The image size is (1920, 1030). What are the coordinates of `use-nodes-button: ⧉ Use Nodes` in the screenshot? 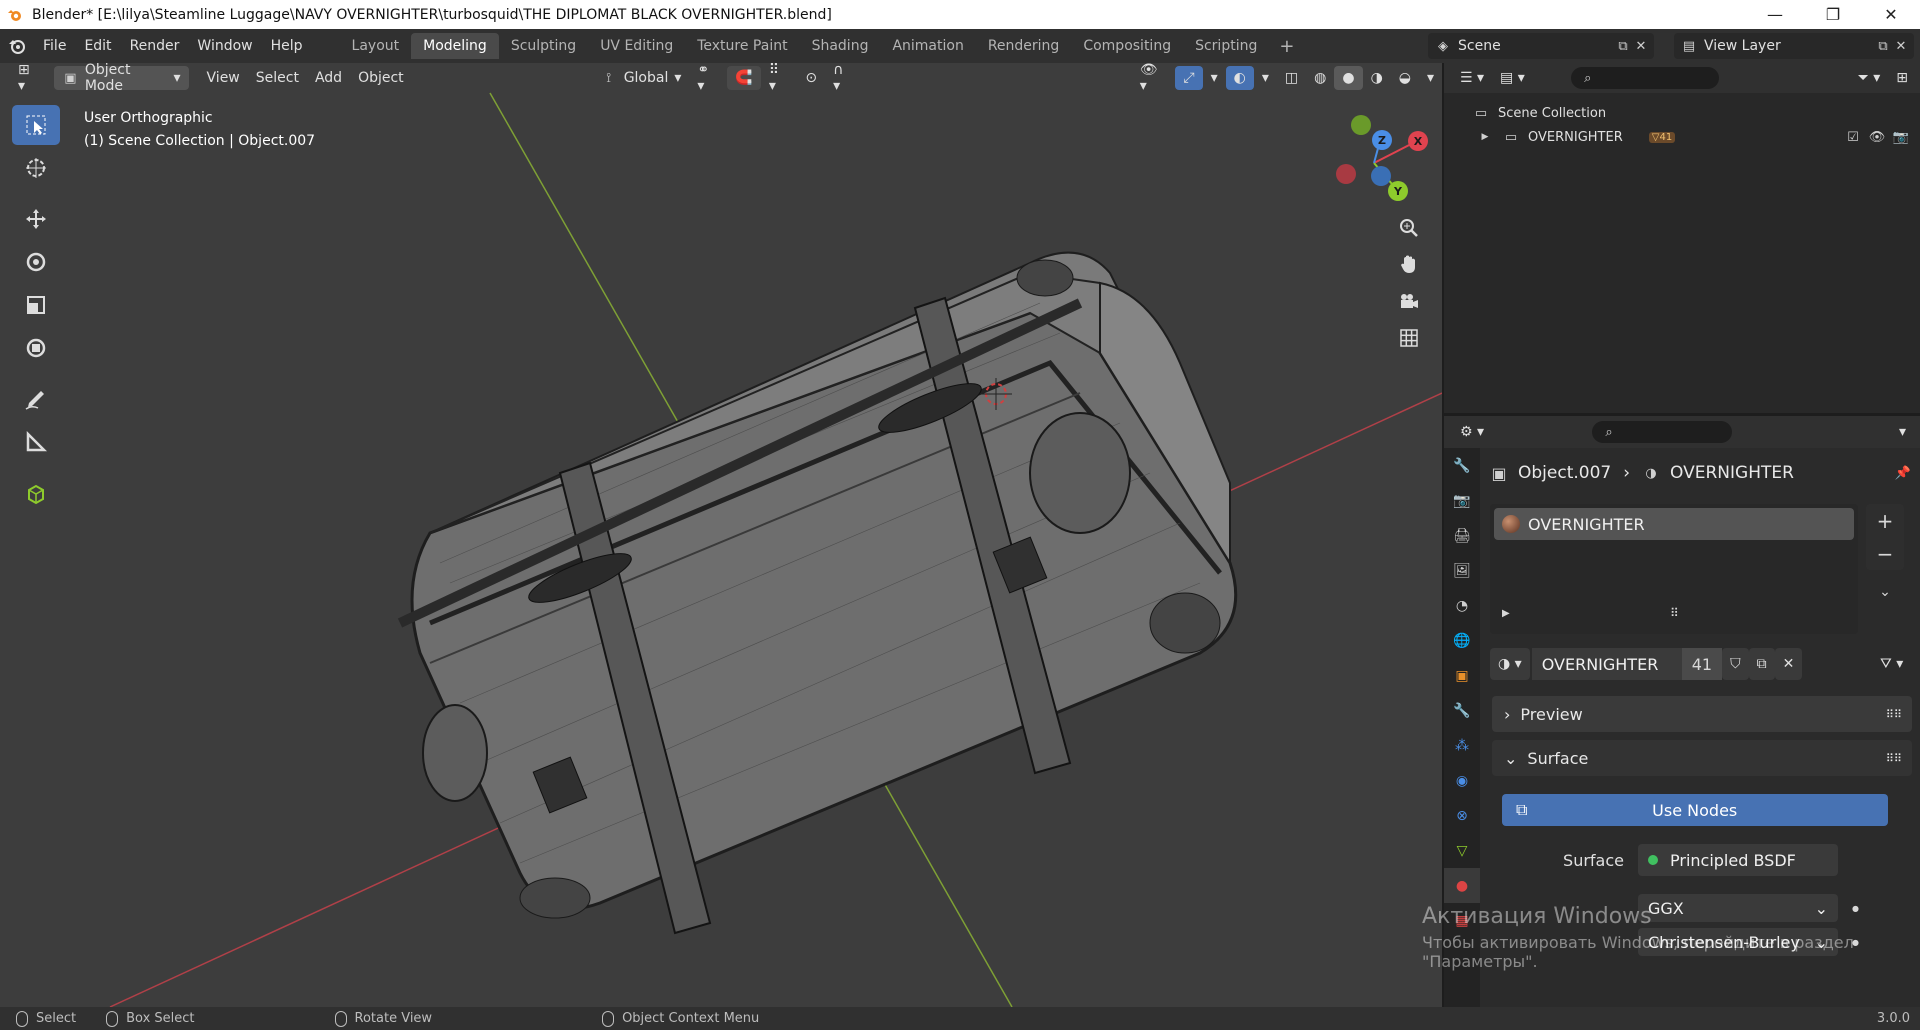 It's located at (1695, 810).